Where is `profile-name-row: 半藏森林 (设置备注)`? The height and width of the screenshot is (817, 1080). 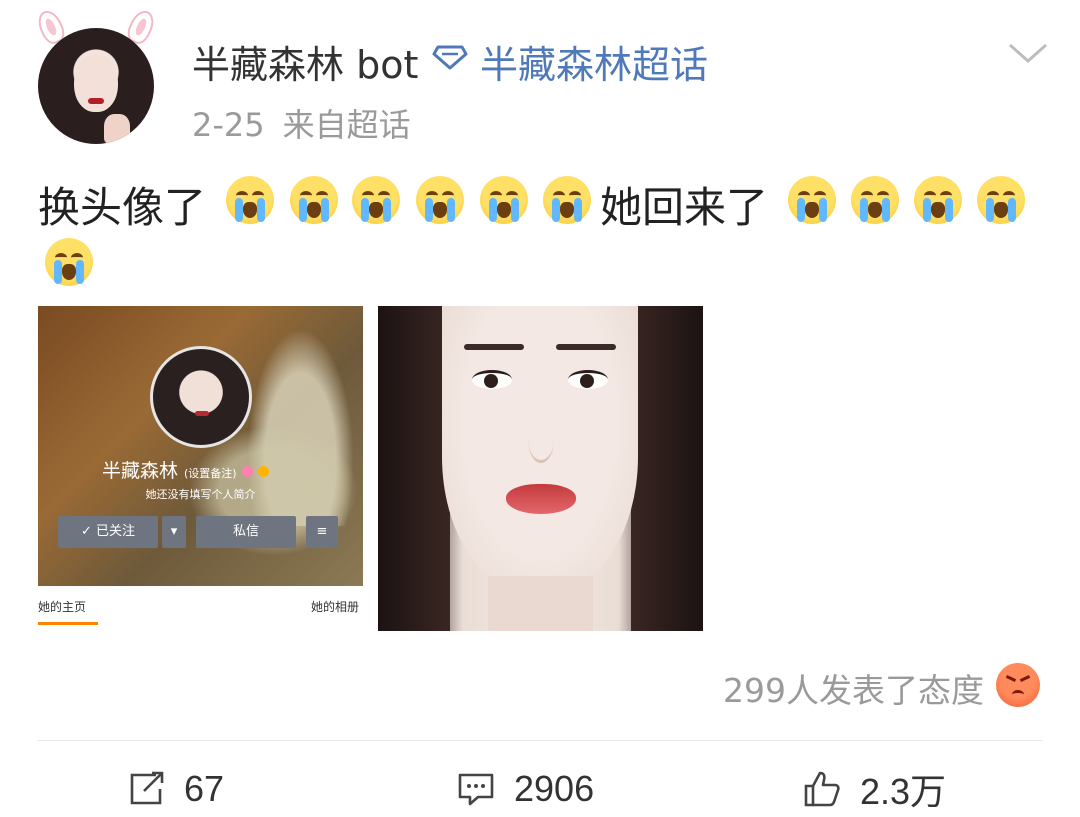 profile-name-row: 半藏森林 (设置备注) is located at coordinates (207, 469).